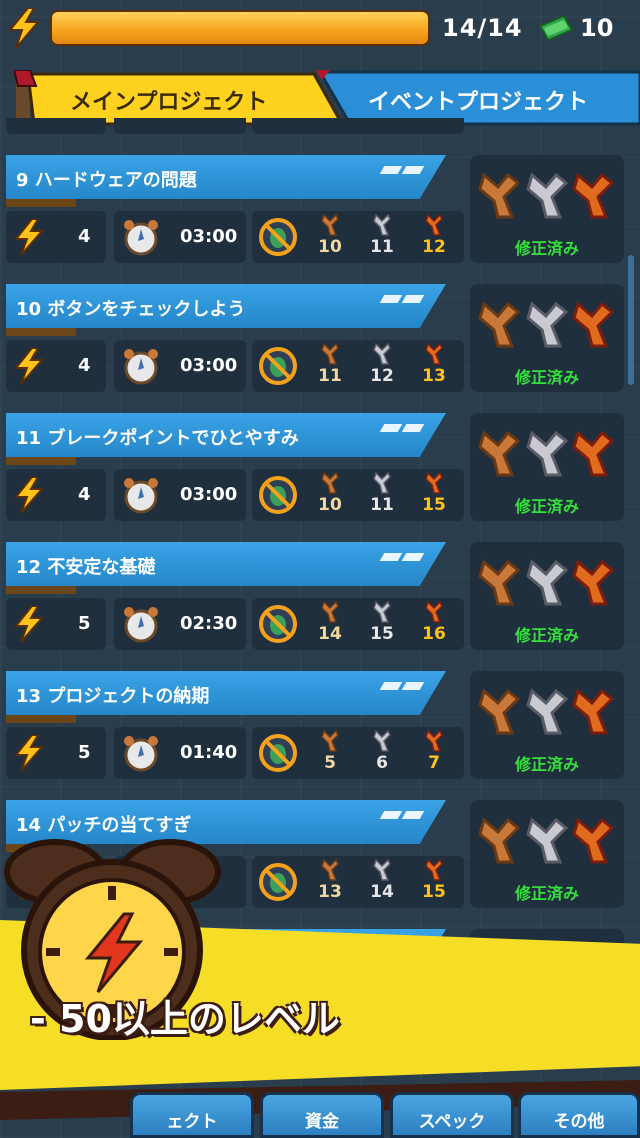 This screenshot has width=640, height=1138. I want to click on gold-tool-level: 16, so click(434, 634).